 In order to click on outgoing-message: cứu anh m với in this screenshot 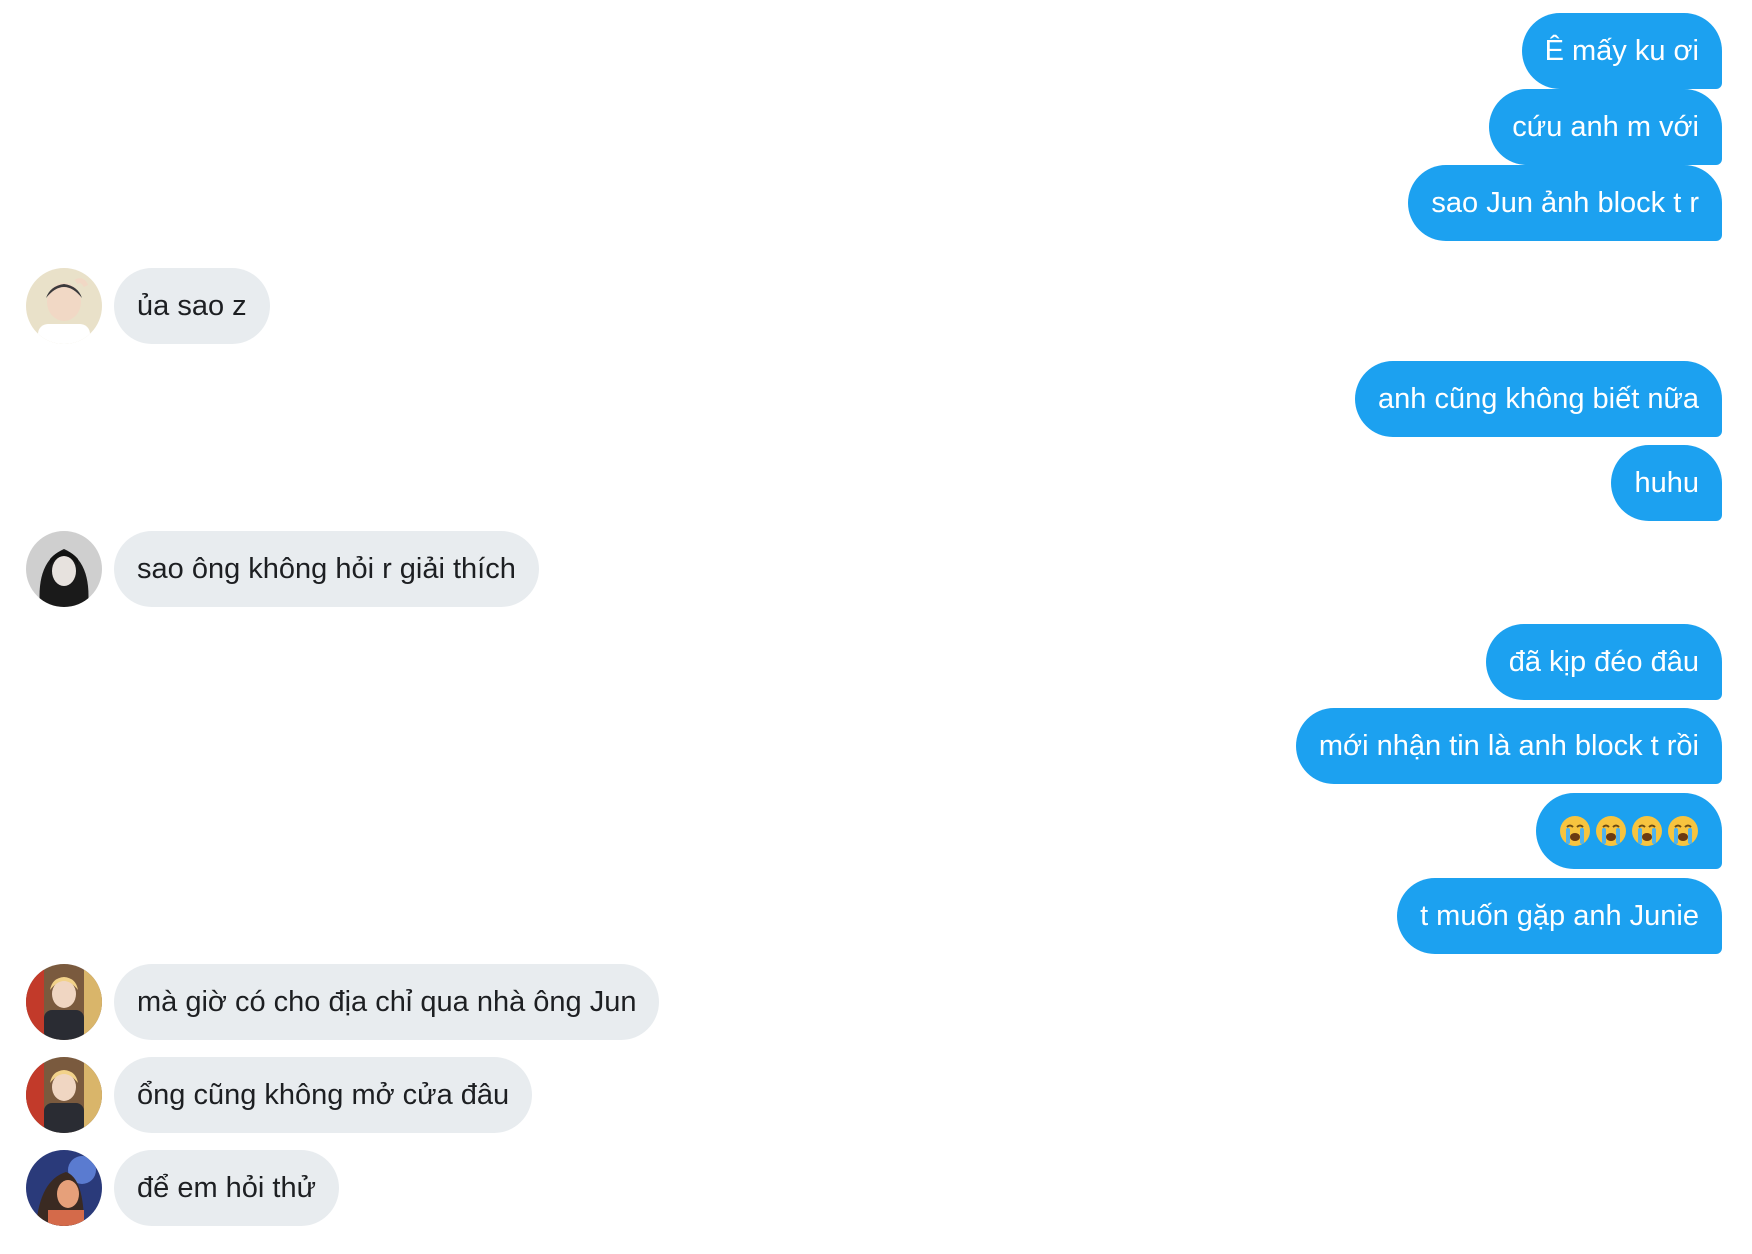, I will do `click(1605, 127)`.